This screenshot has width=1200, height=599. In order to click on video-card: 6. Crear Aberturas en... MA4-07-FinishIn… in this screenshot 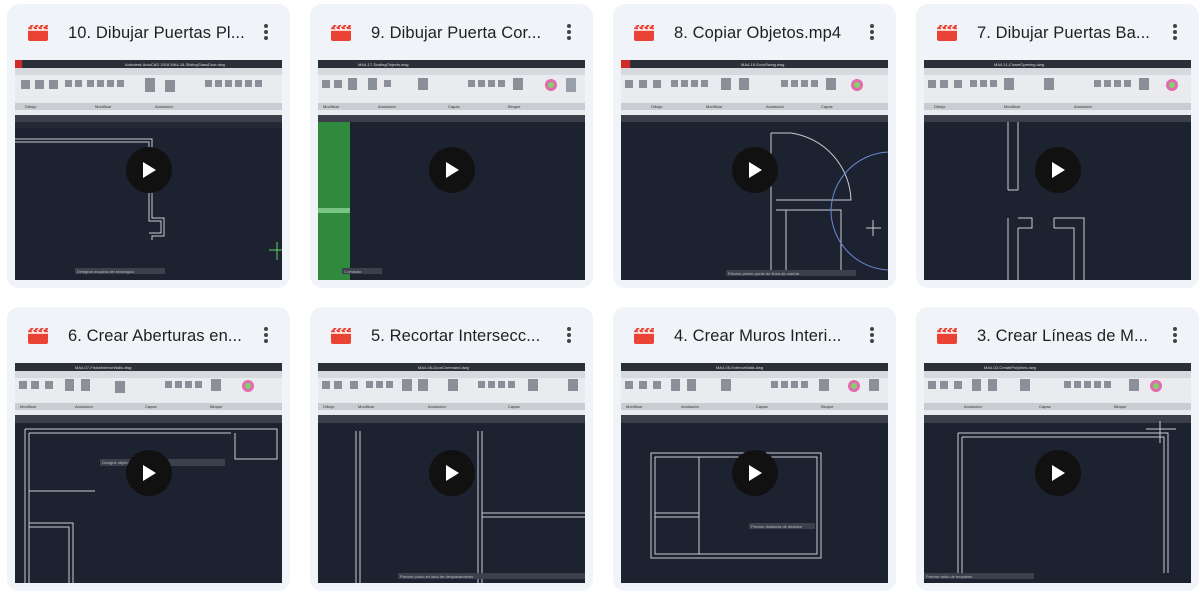, I will do `click(148, 449)`.